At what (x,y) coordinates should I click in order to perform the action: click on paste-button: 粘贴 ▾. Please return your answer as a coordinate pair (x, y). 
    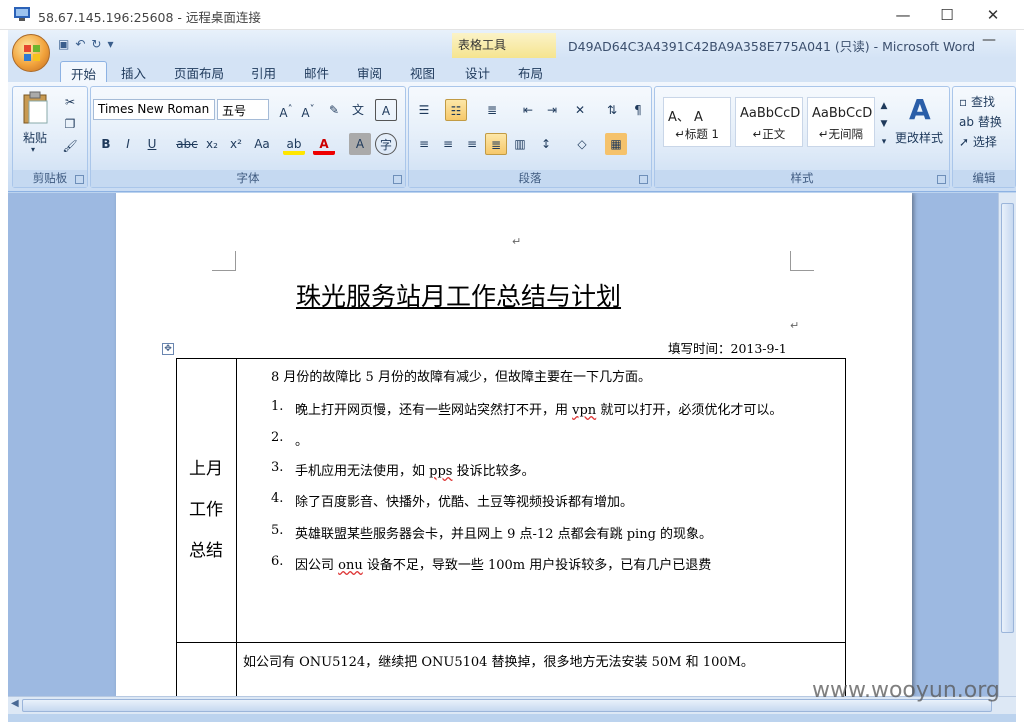
    Looking at the image, I should click on (36, 124).